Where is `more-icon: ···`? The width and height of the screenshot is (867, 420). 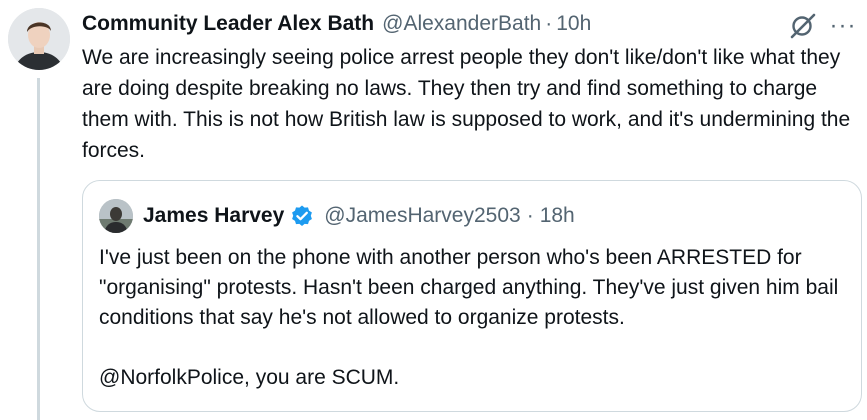 more-icon: ··· is located at coordinates (843, 26).